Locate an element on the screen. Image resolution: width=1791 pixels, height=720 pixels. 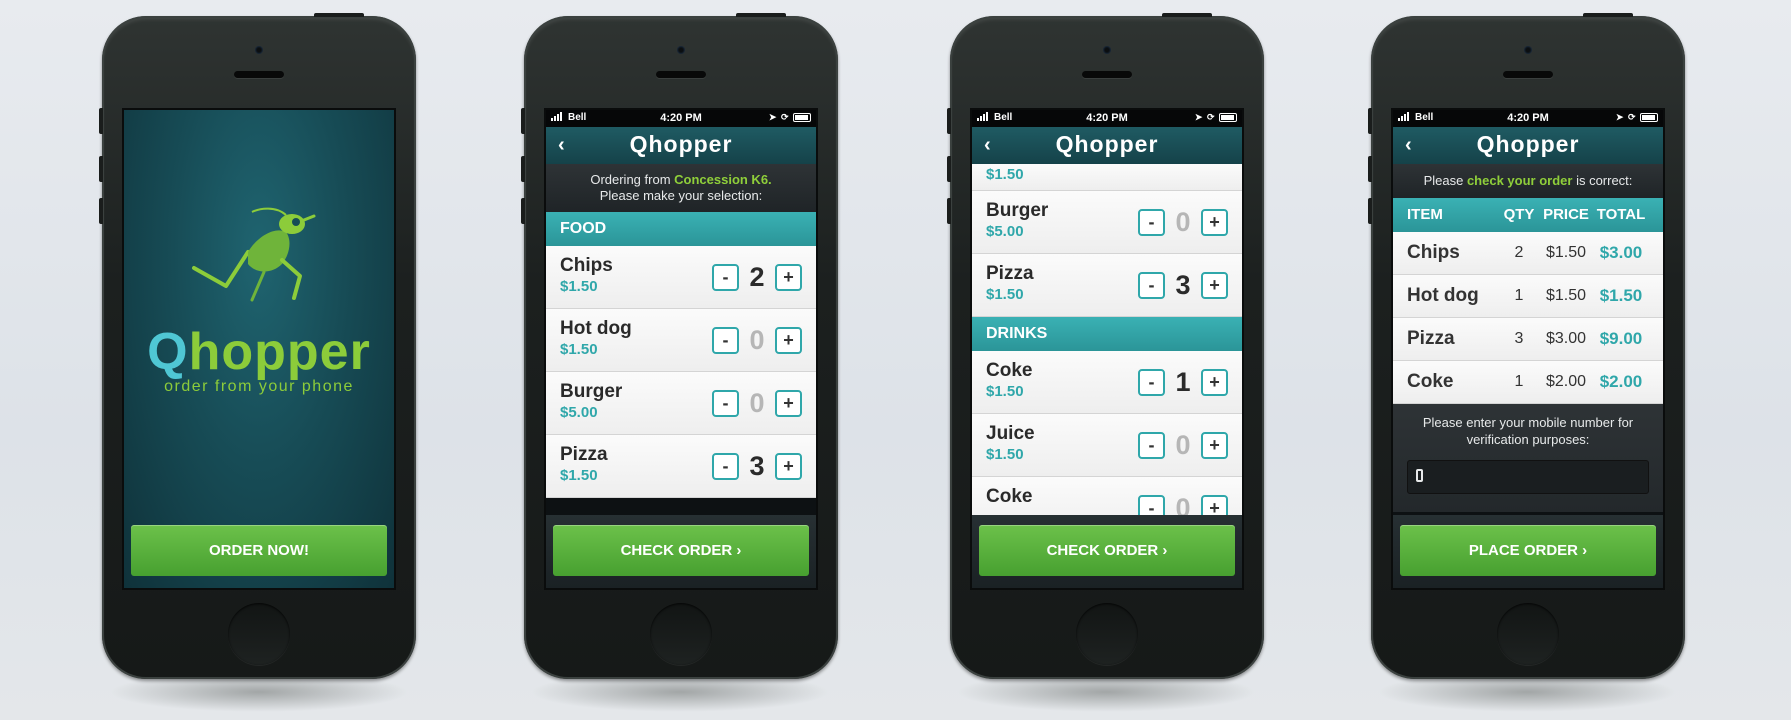
status-bar: Bell 4:20 PM ➤ ⟳ is located at coordinates (1528, 118).